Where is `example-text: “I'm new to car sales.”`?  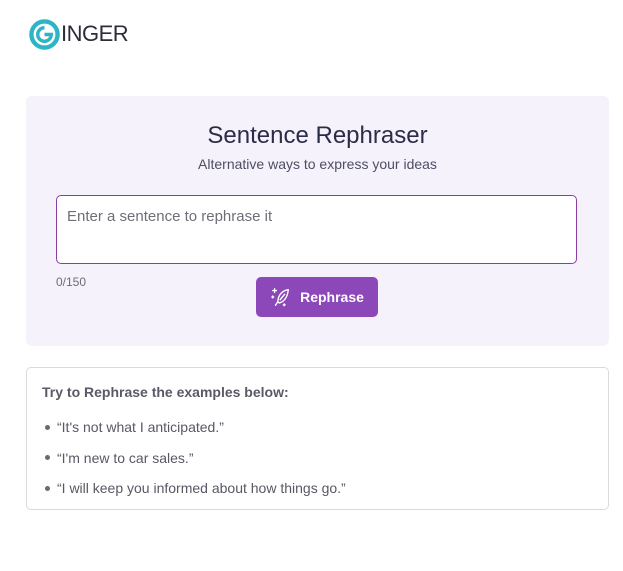 example-text: “I'm new to car sales.” is located at coordinates (125, 457).